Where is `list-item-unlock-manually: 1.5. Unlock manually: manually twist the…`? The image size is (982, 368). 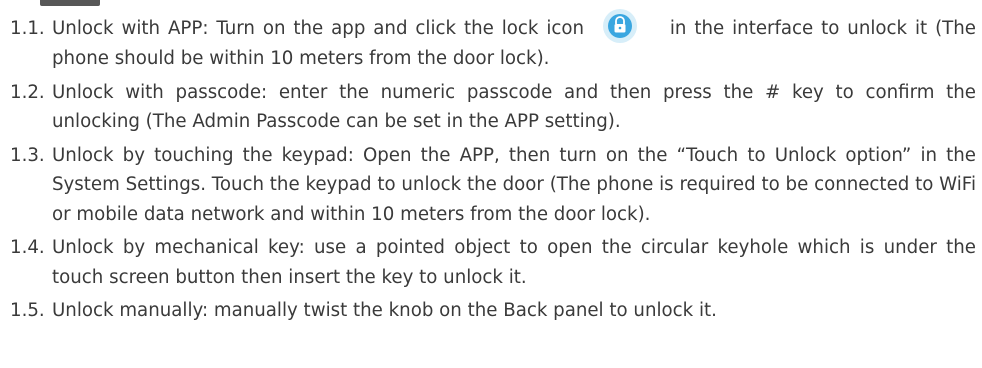
list-item-unlock-manually: 1.5. Unlock manually: manually twist the… is located at coordinates (493, 311).